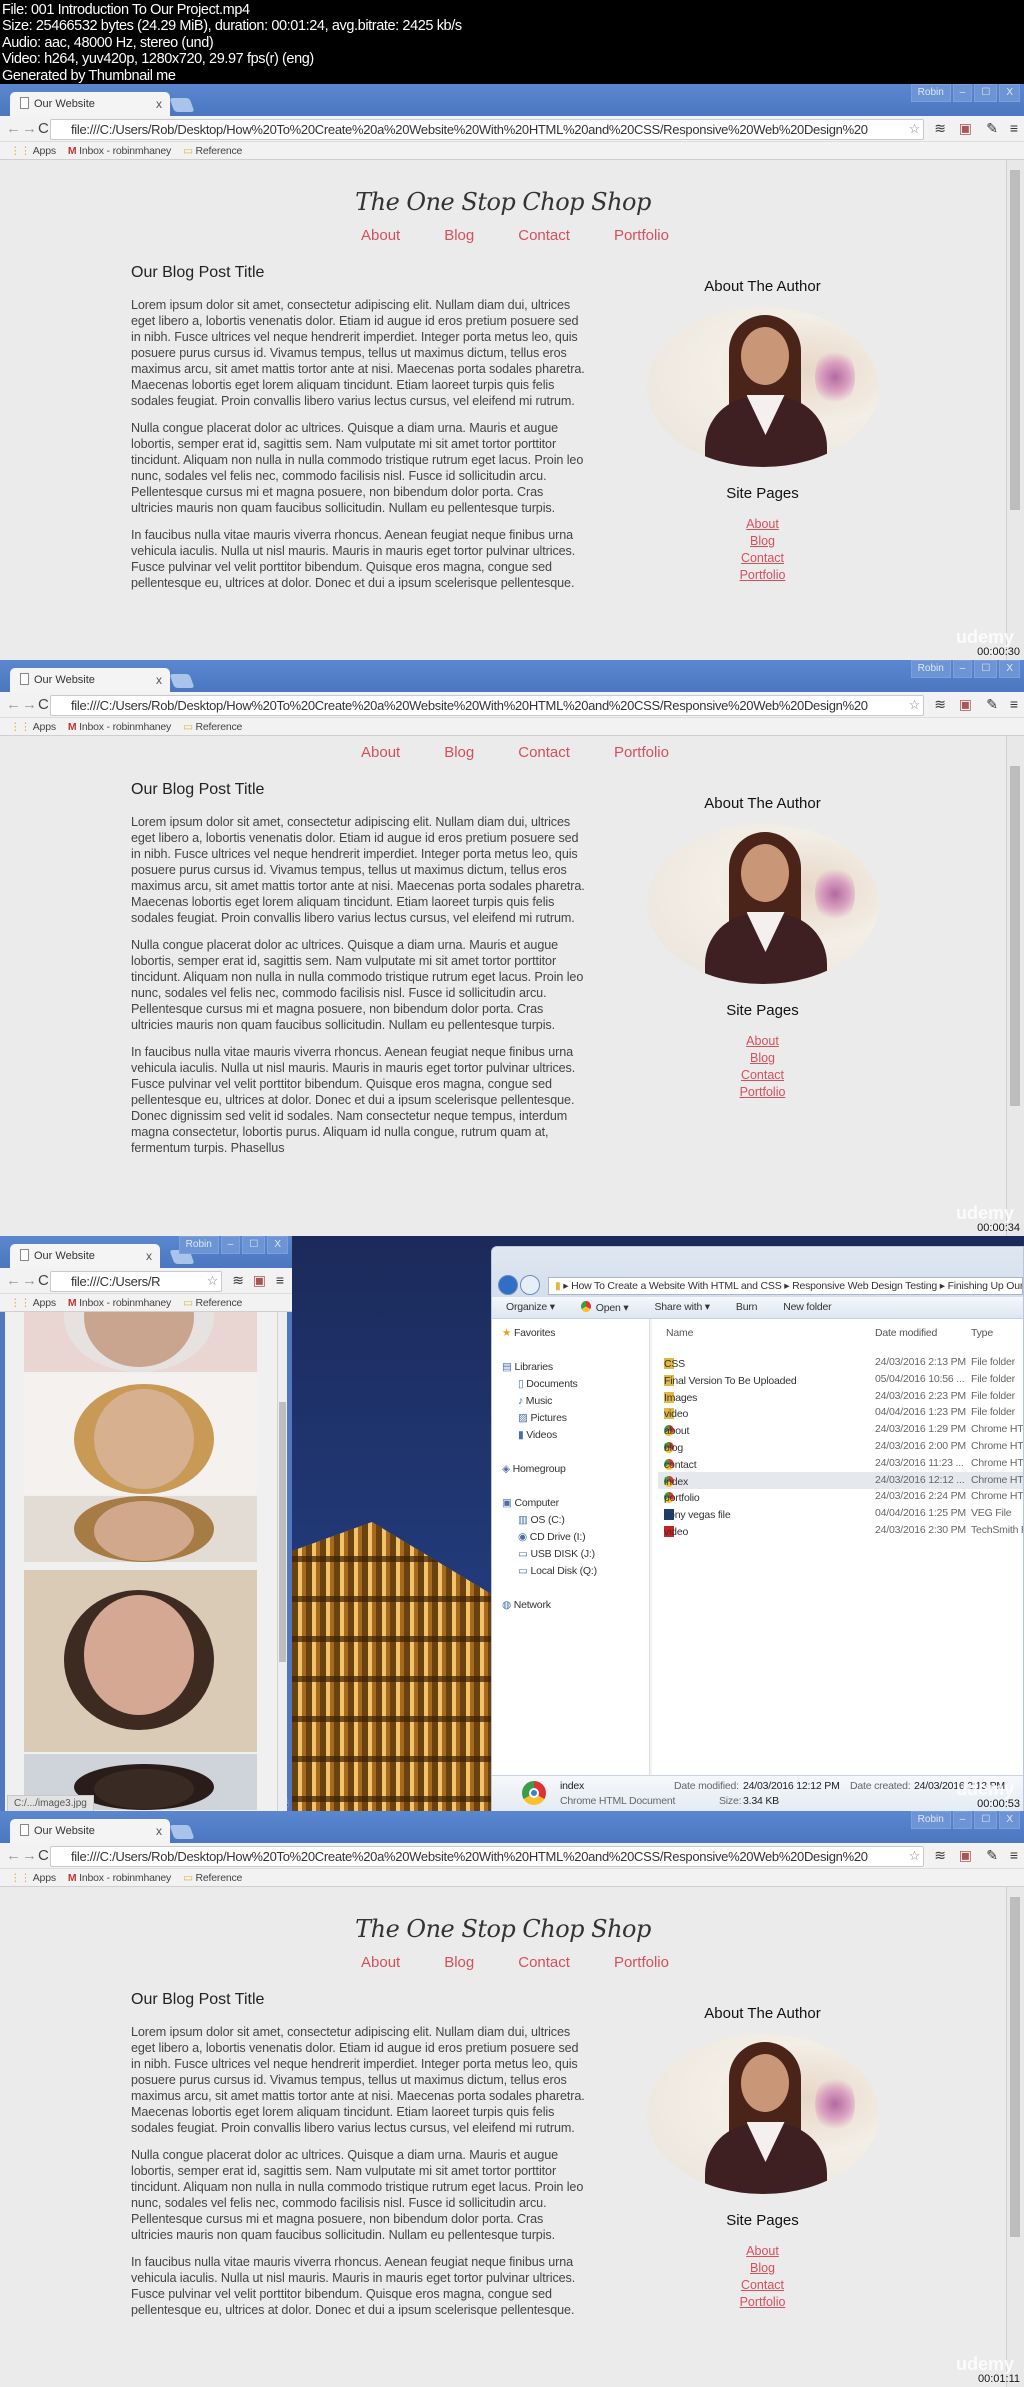 The width and height of the screenshot is (1024, 2387). I want to click on explorer-toolbar-button: Share with ▾, so click(682, 1309).